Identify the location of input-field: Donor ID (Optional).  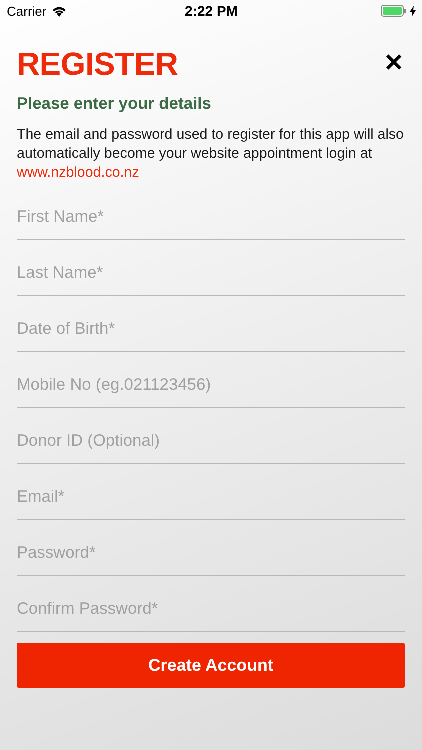
(211, 435).